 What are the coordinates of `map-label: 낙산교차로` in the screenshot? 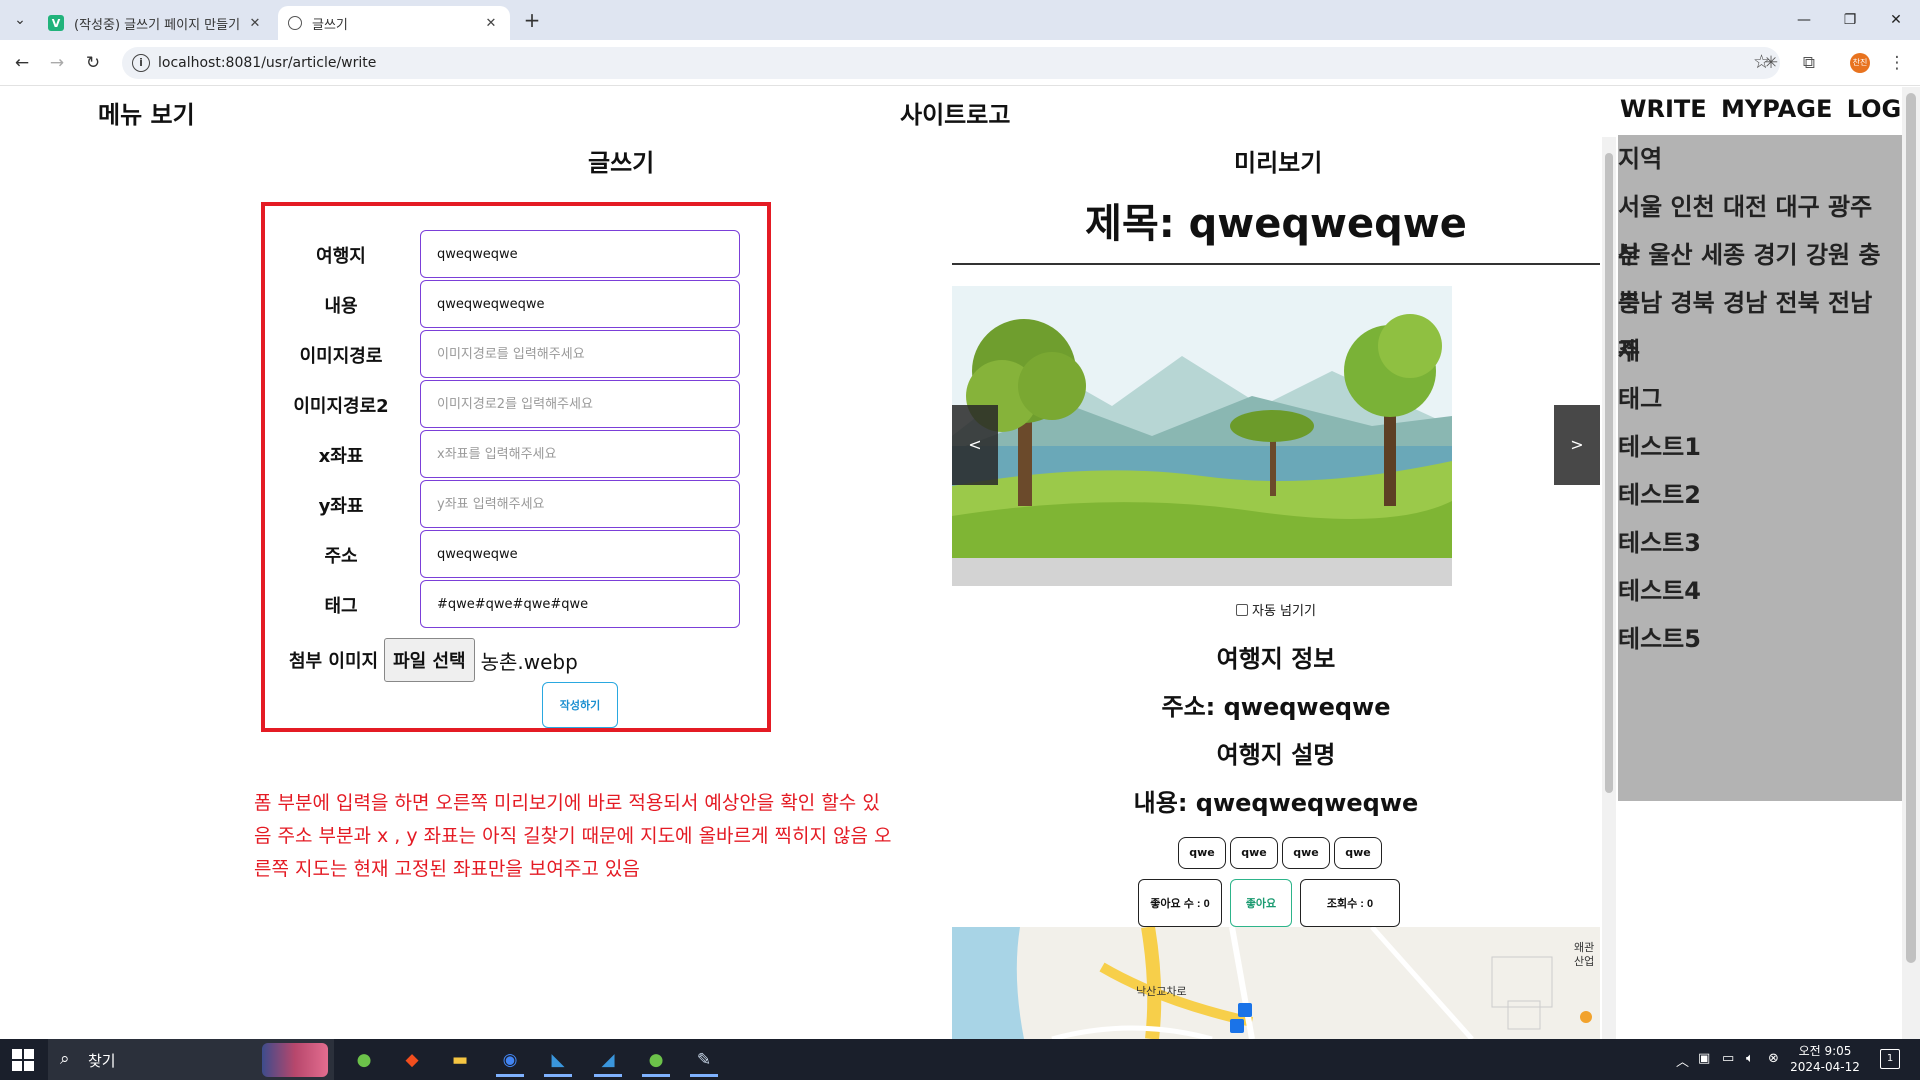 It's located at (1161, 991).